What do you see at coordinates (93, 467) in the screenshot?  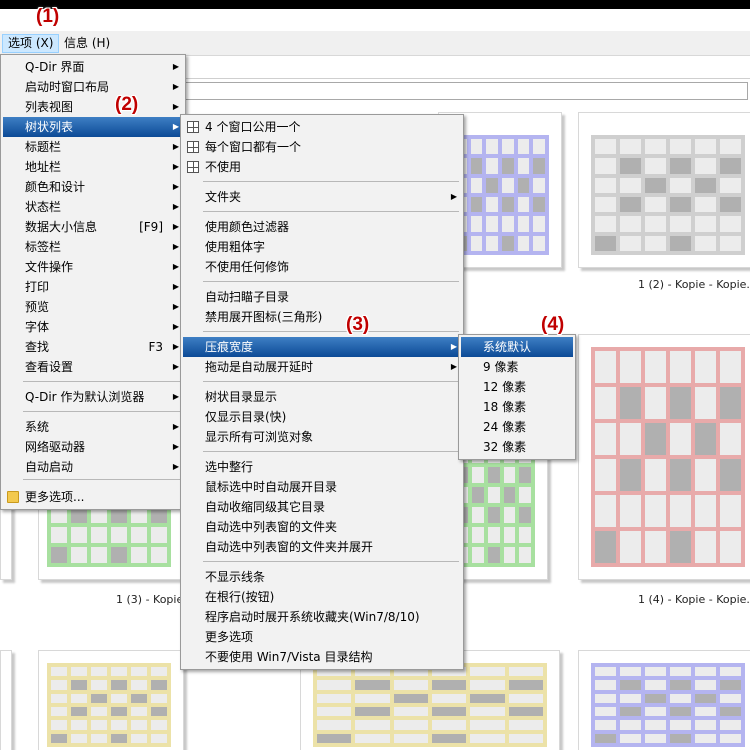 I see `options-menu-item-20: 自动启动 ▶` at bounding box center [93, 467].